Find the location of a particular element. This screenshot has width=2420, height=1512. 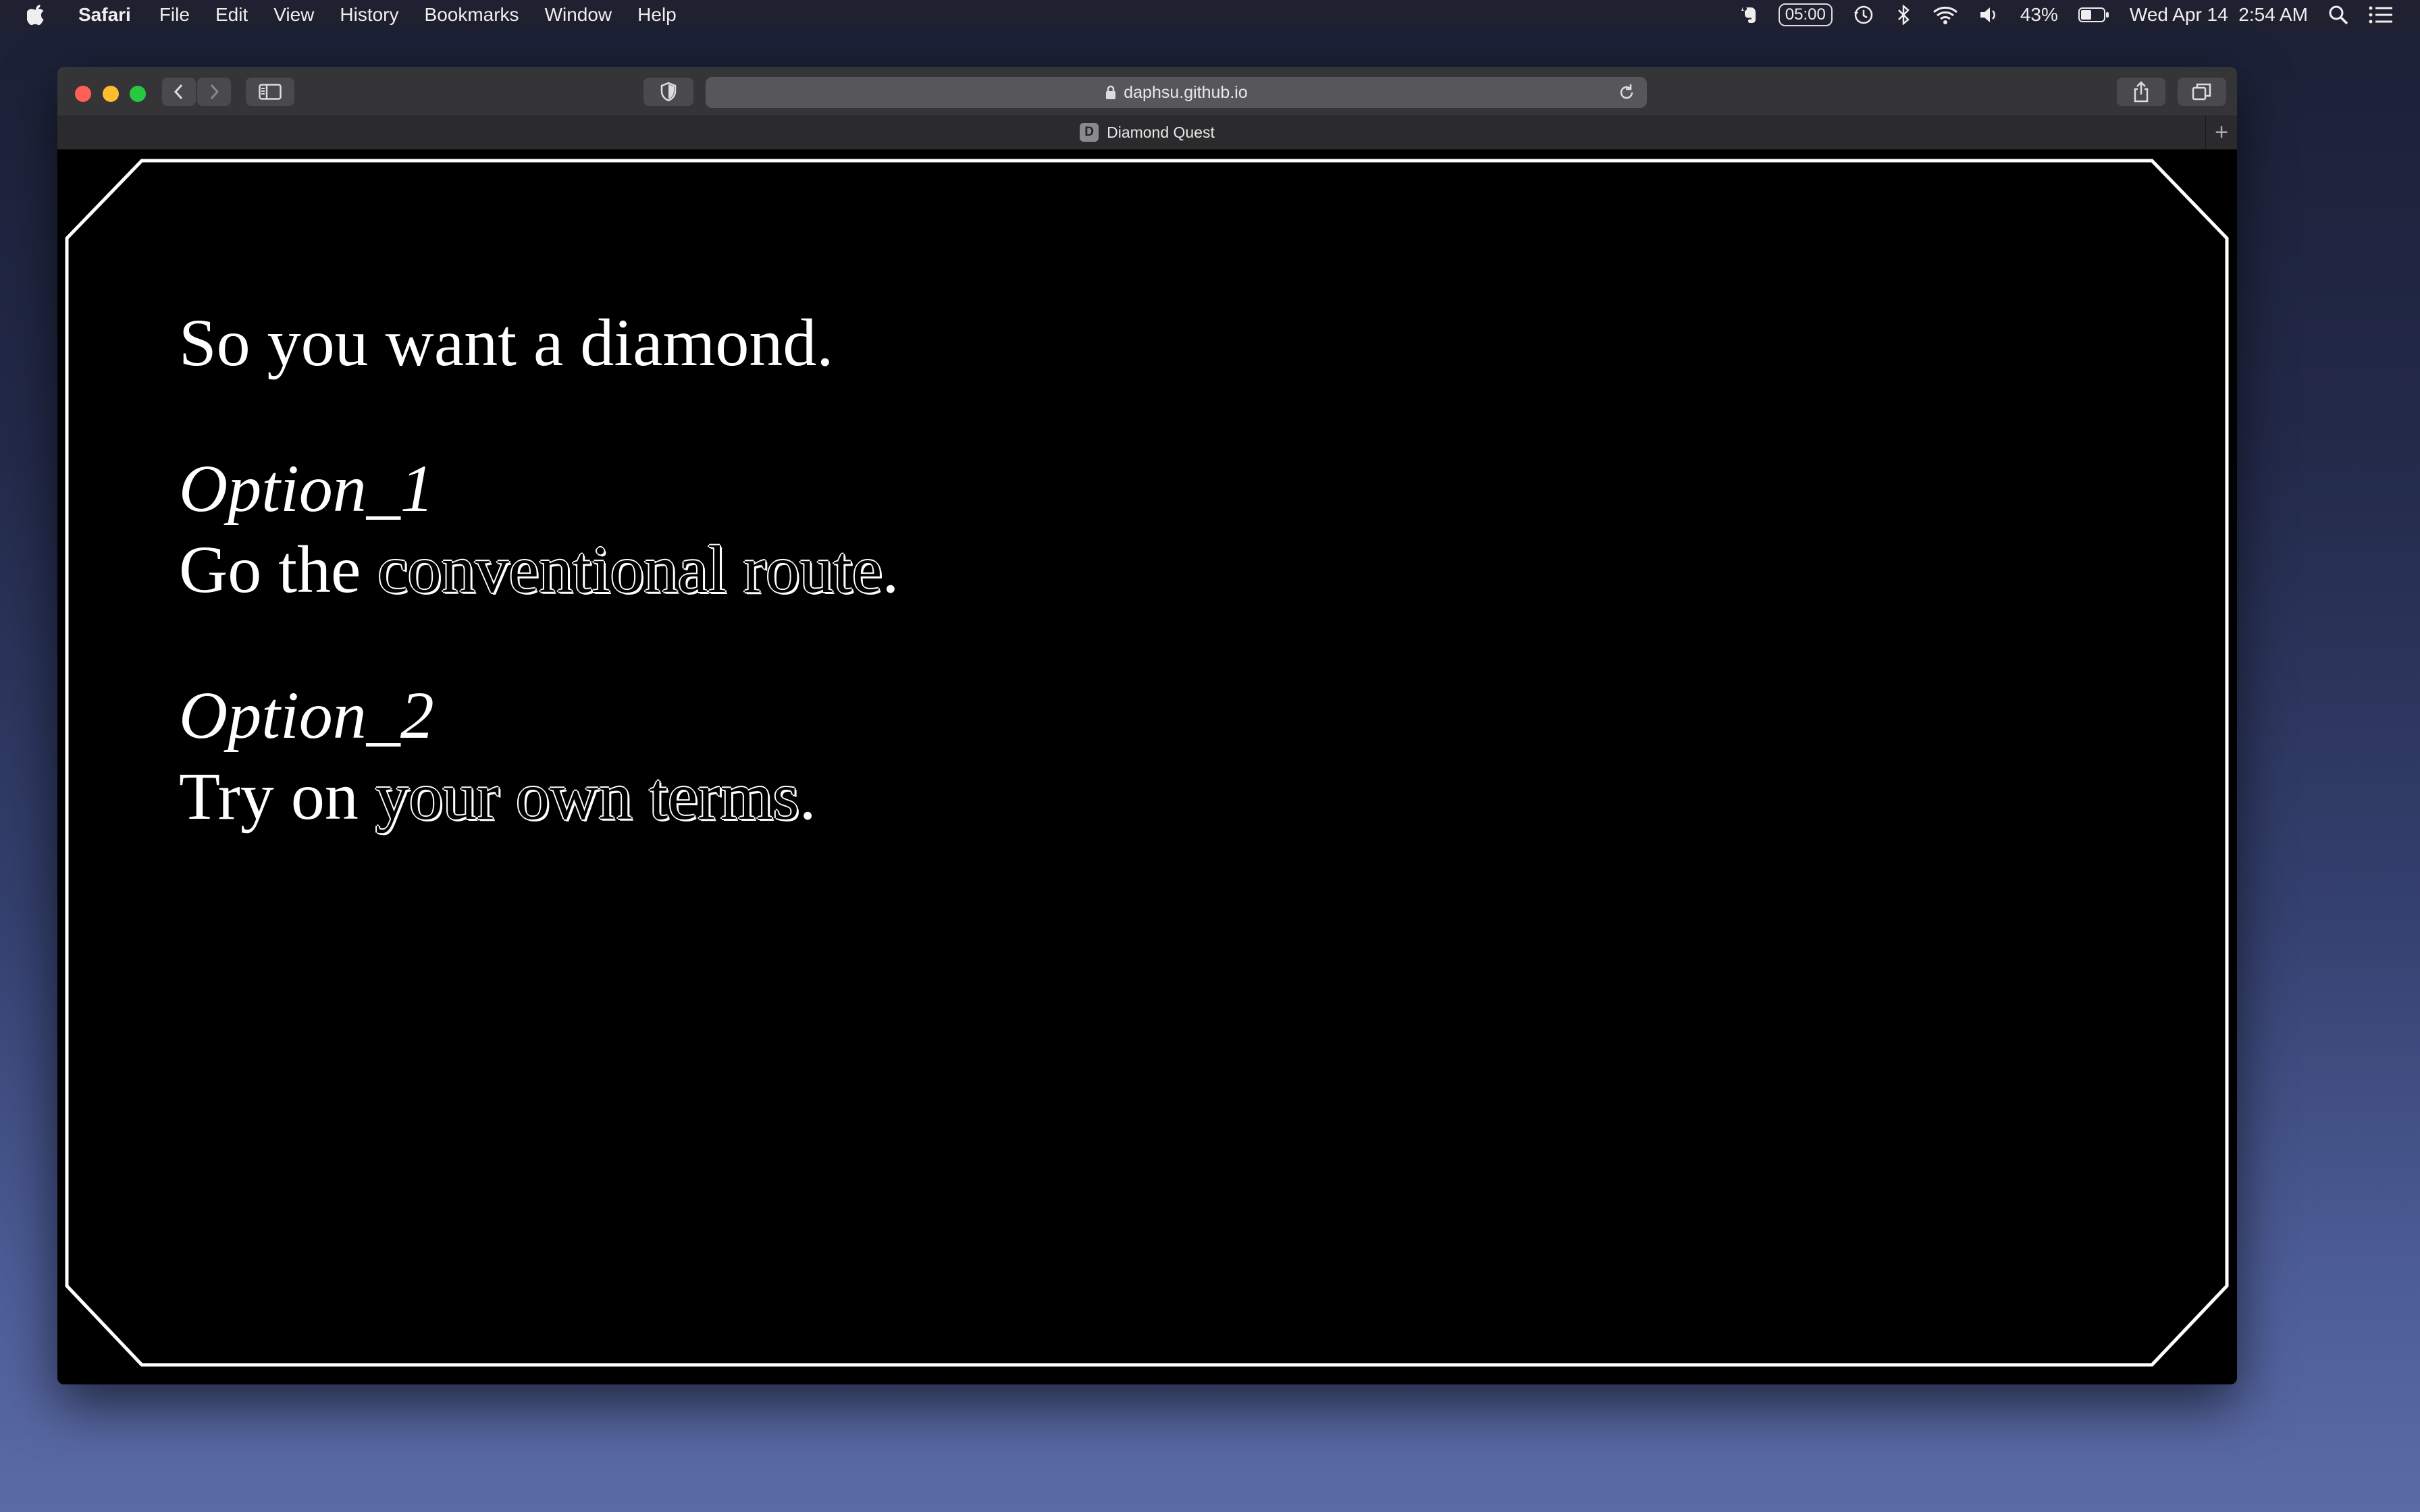

menu-view: View is located at coordinates (293, 15).